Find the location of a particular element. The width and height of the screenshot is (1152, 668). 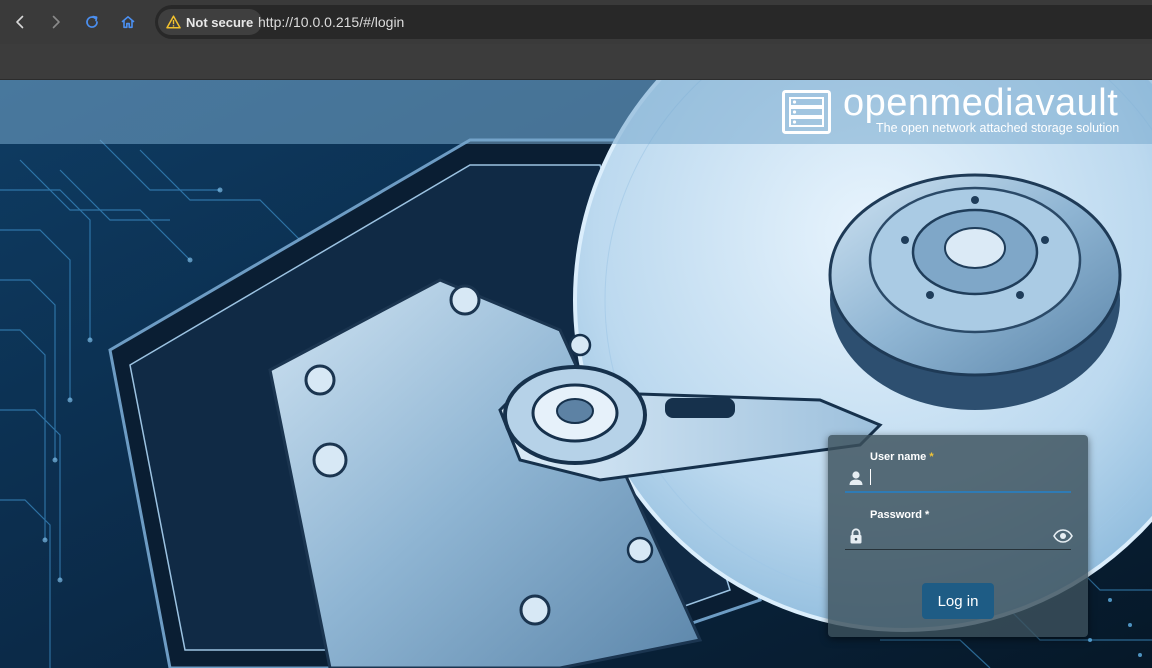

forward-button is located at coordinates (56, 22).